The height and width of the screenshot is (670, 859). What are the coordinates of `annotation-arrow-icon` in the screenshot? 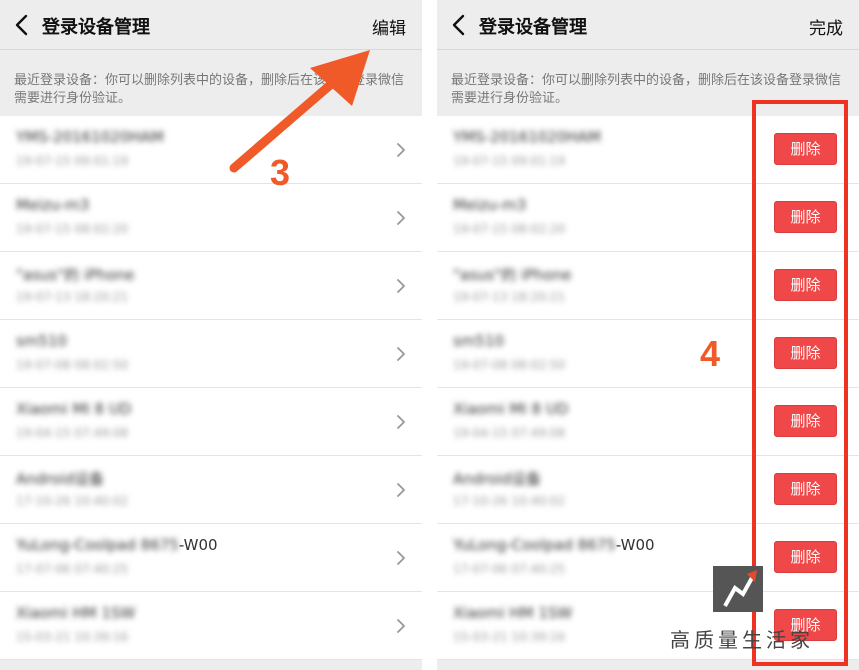 It's located at (299, 111).